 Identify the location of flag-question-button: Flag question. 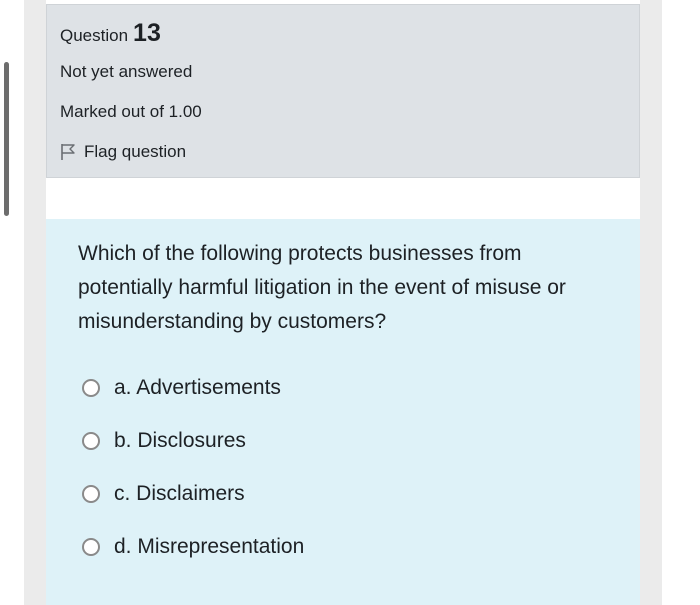
(123, 152).